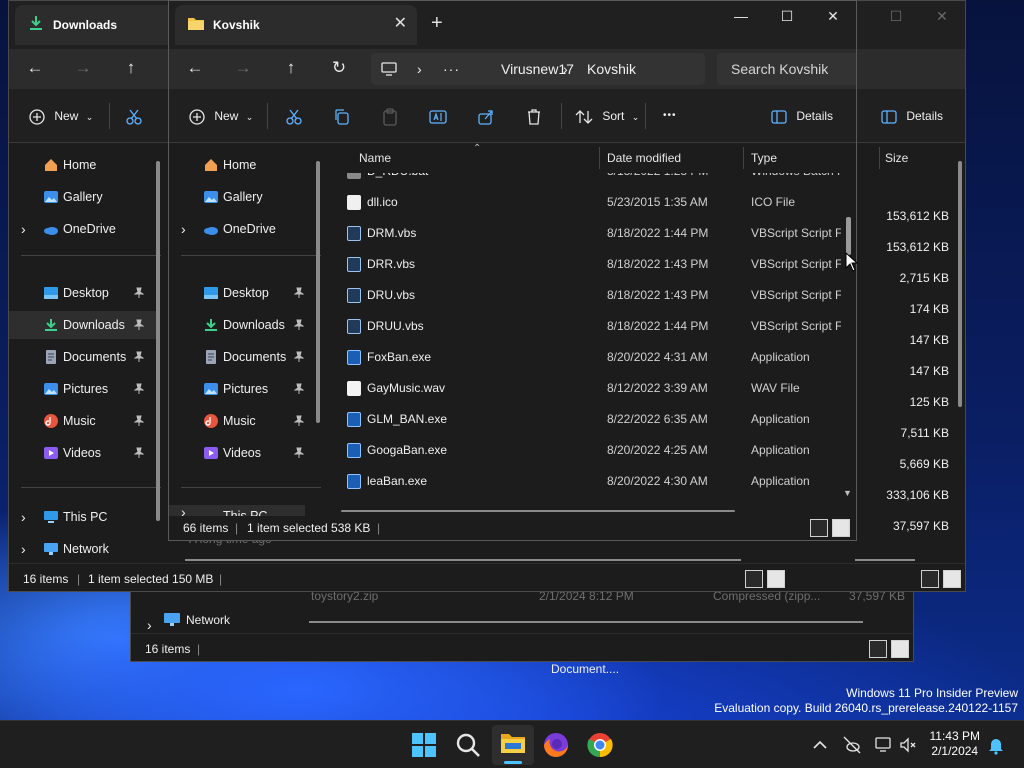 The width and height of the screenshot is (1024, 768). What do you see at coordinates (486, 116) in the screenshot?
I see `share-button` at bounding box center [486, 116].